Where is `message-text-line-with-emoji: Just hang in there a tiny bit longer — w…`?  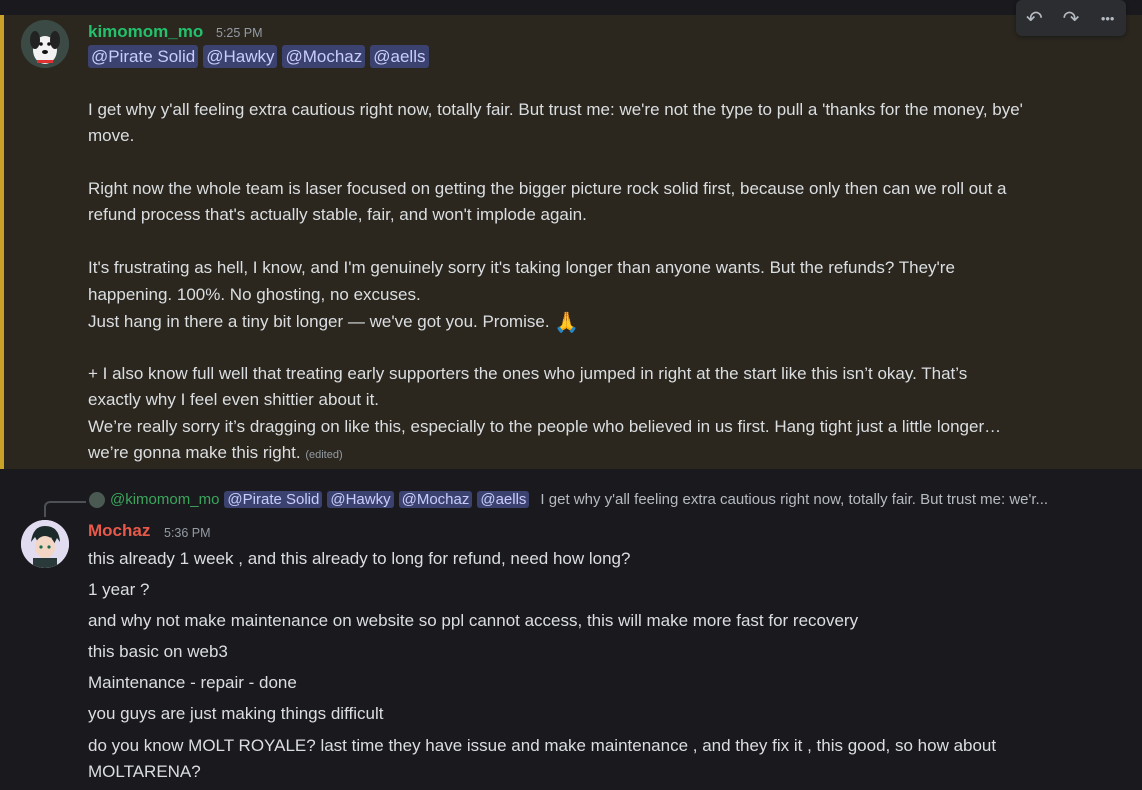 message-text-line-with-emoji: Just hang in there a tiny bit longer — w… is located at coordinates (333, 323).